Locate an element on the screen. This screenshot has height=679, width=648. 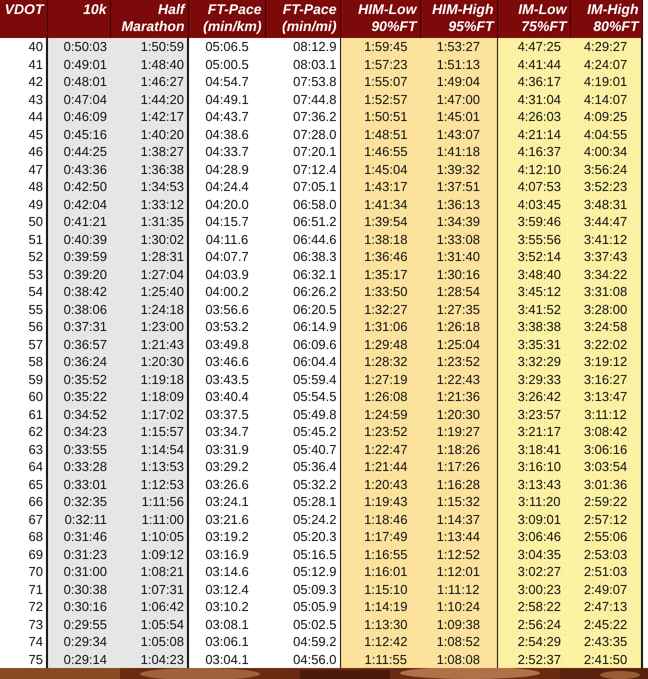
table-cell: 1:15:10 is located at coordinates (380, 589).